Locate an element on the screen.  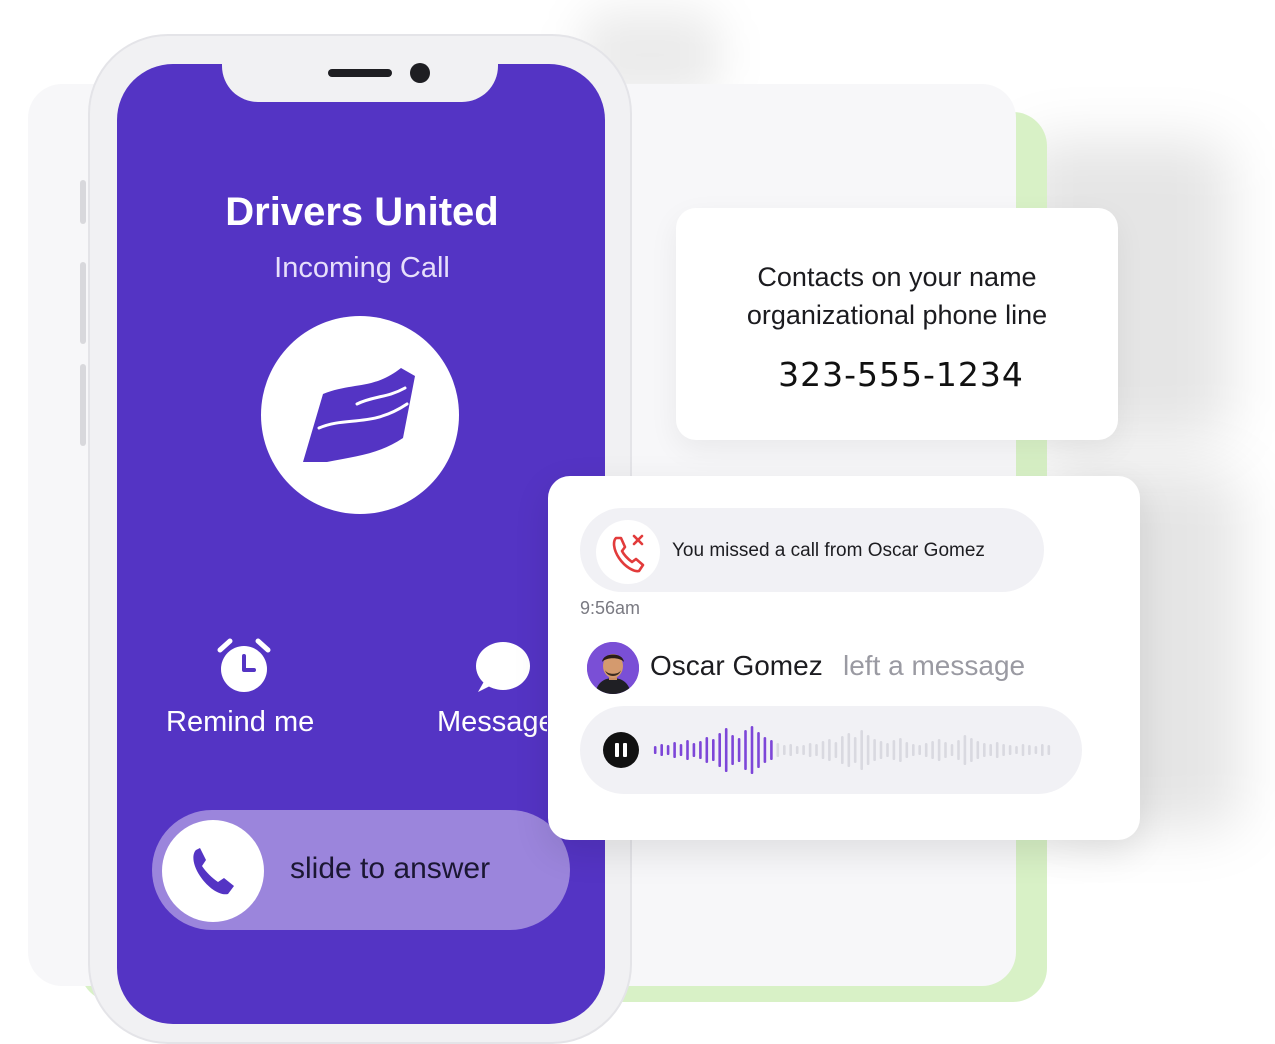
phone-volume-down is located at coordinates (83, 405).